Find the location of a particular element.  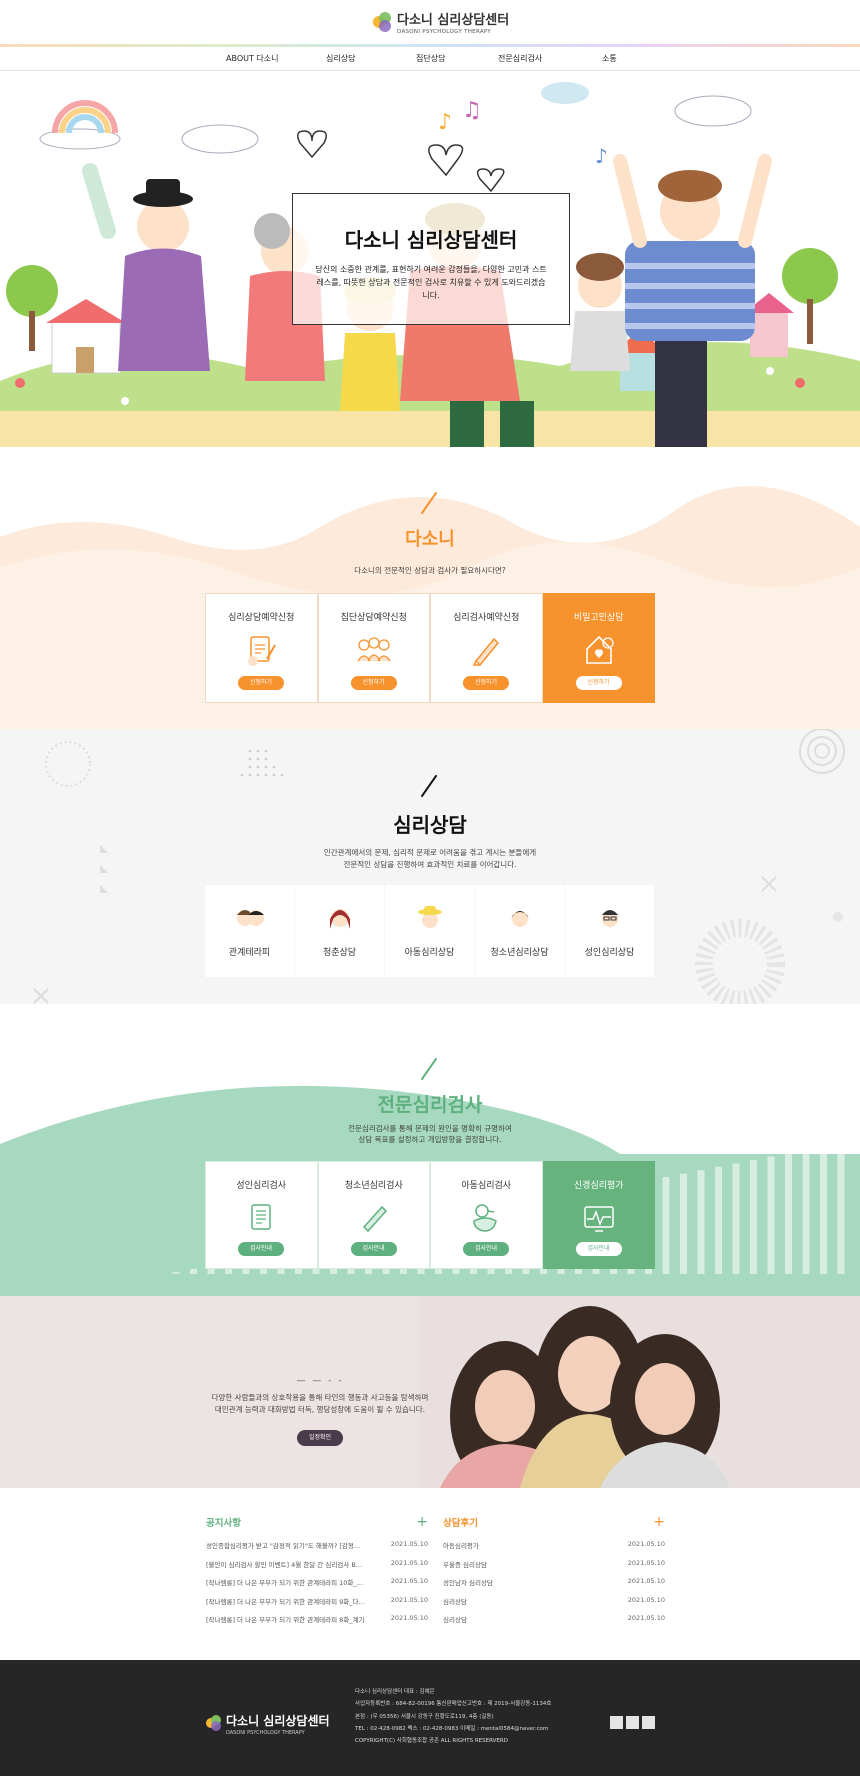

card-title: 심리검사예약신청 is located at coordinates (486, 618).